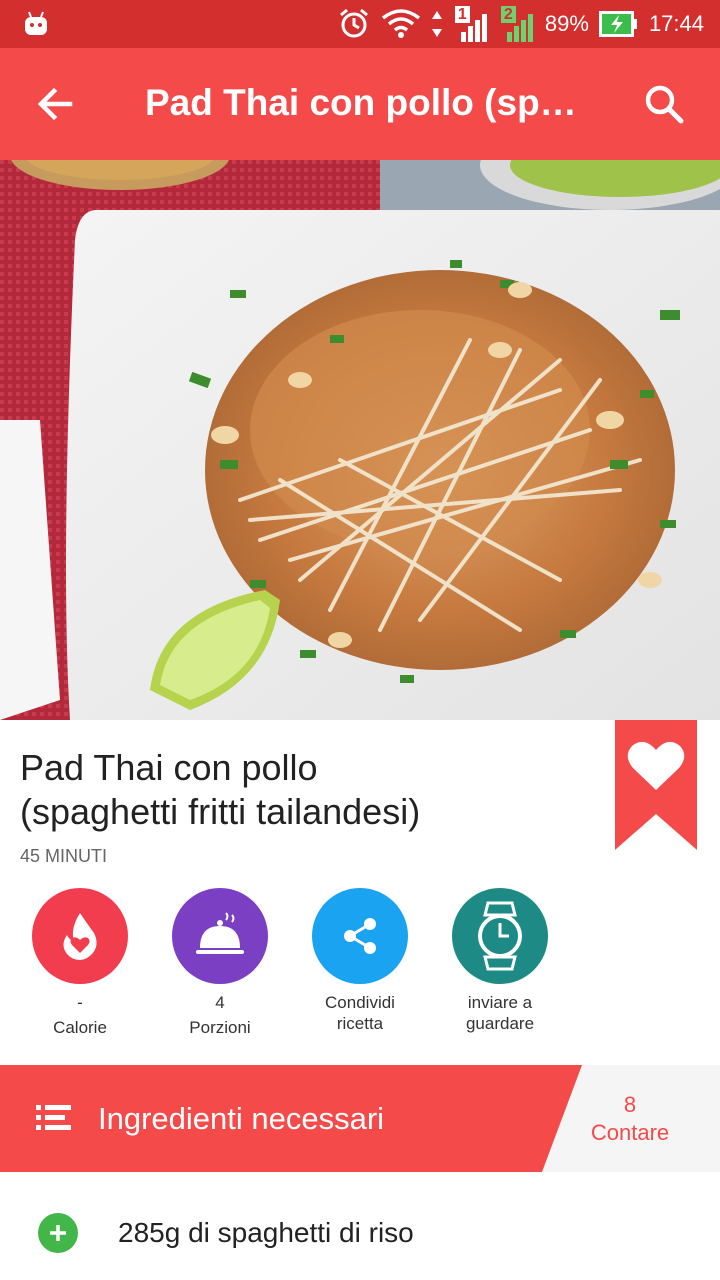 This screenshot has width=720, height=1280. Describe the element at coordinates (517, 24) in the screenshot. I see `signal-sim2-icon: 2` at that location.